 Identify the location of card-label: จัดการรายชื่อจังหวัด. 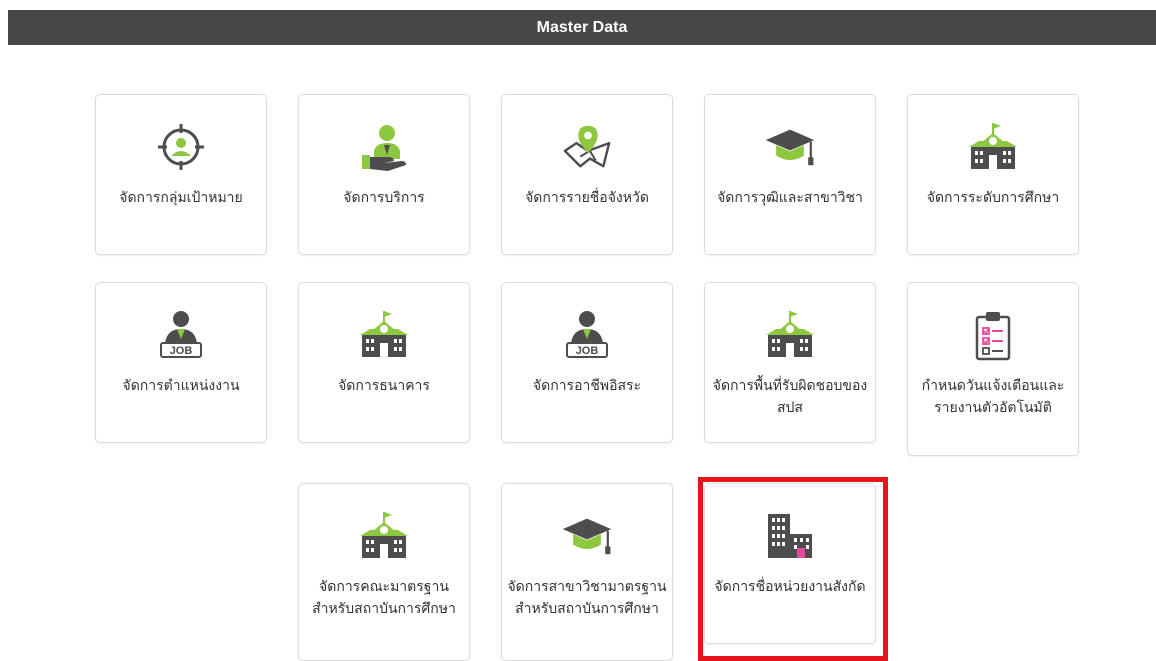
(587, 198).